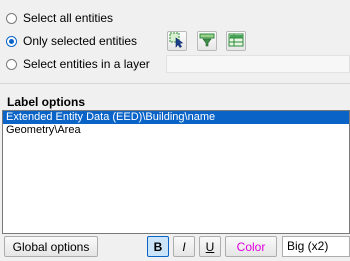 The image size is (350, 261). I want to click on radio-select-all: Select all entities, so click(59, 18).